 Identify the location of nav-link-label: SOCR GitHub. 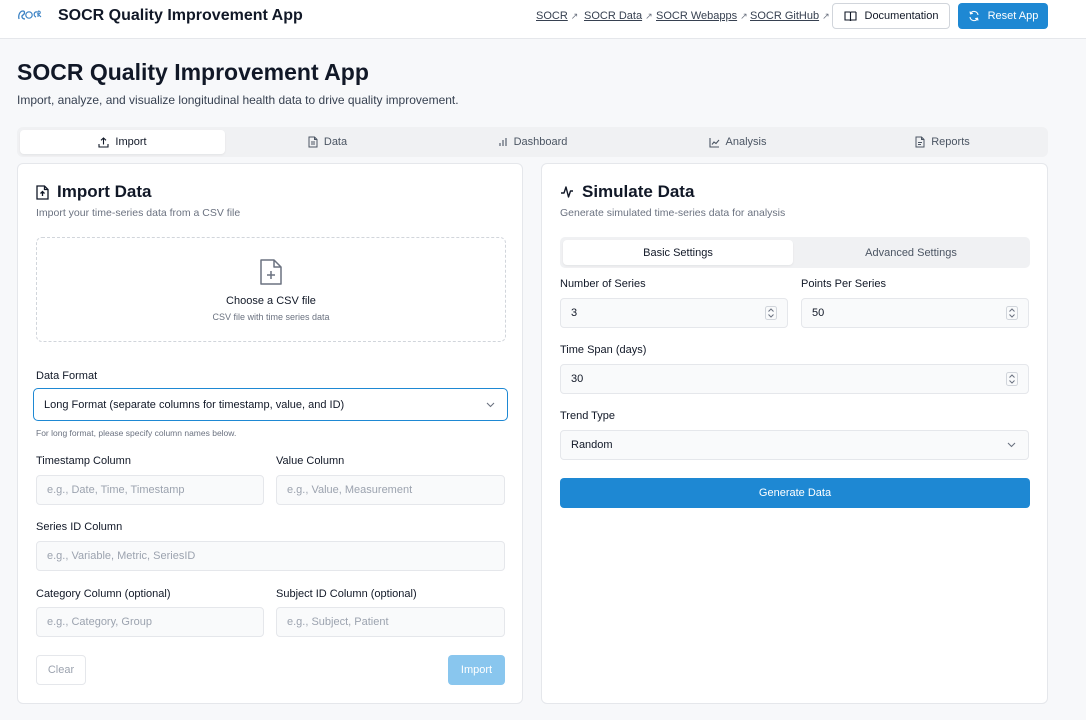
(785, 16).